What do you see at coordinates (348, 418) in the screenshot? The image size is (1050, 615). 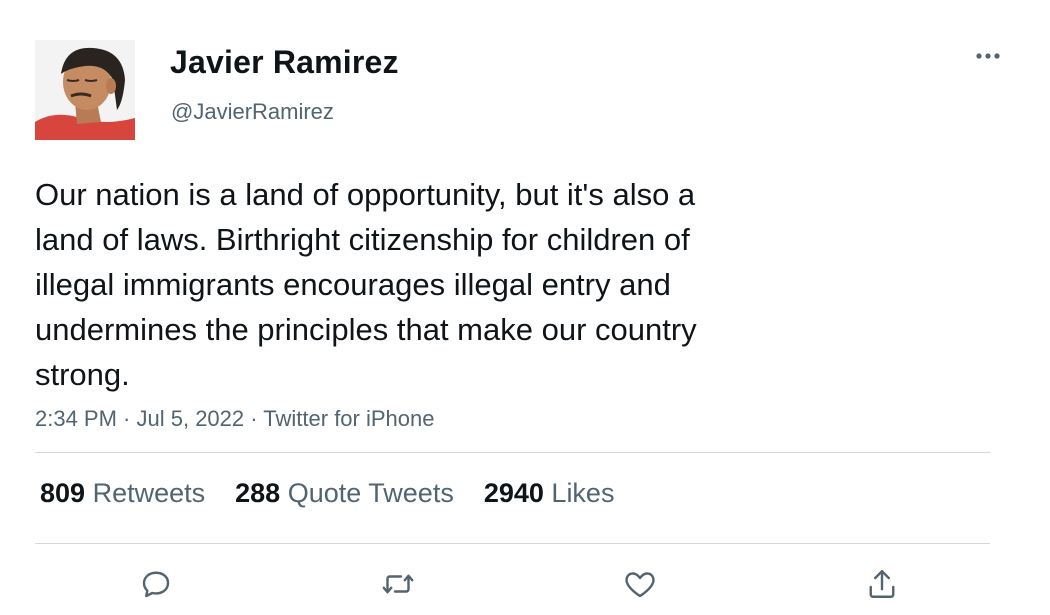 I see `tweet-source: Twitter for iPhone` at bounding box center [348, 418].